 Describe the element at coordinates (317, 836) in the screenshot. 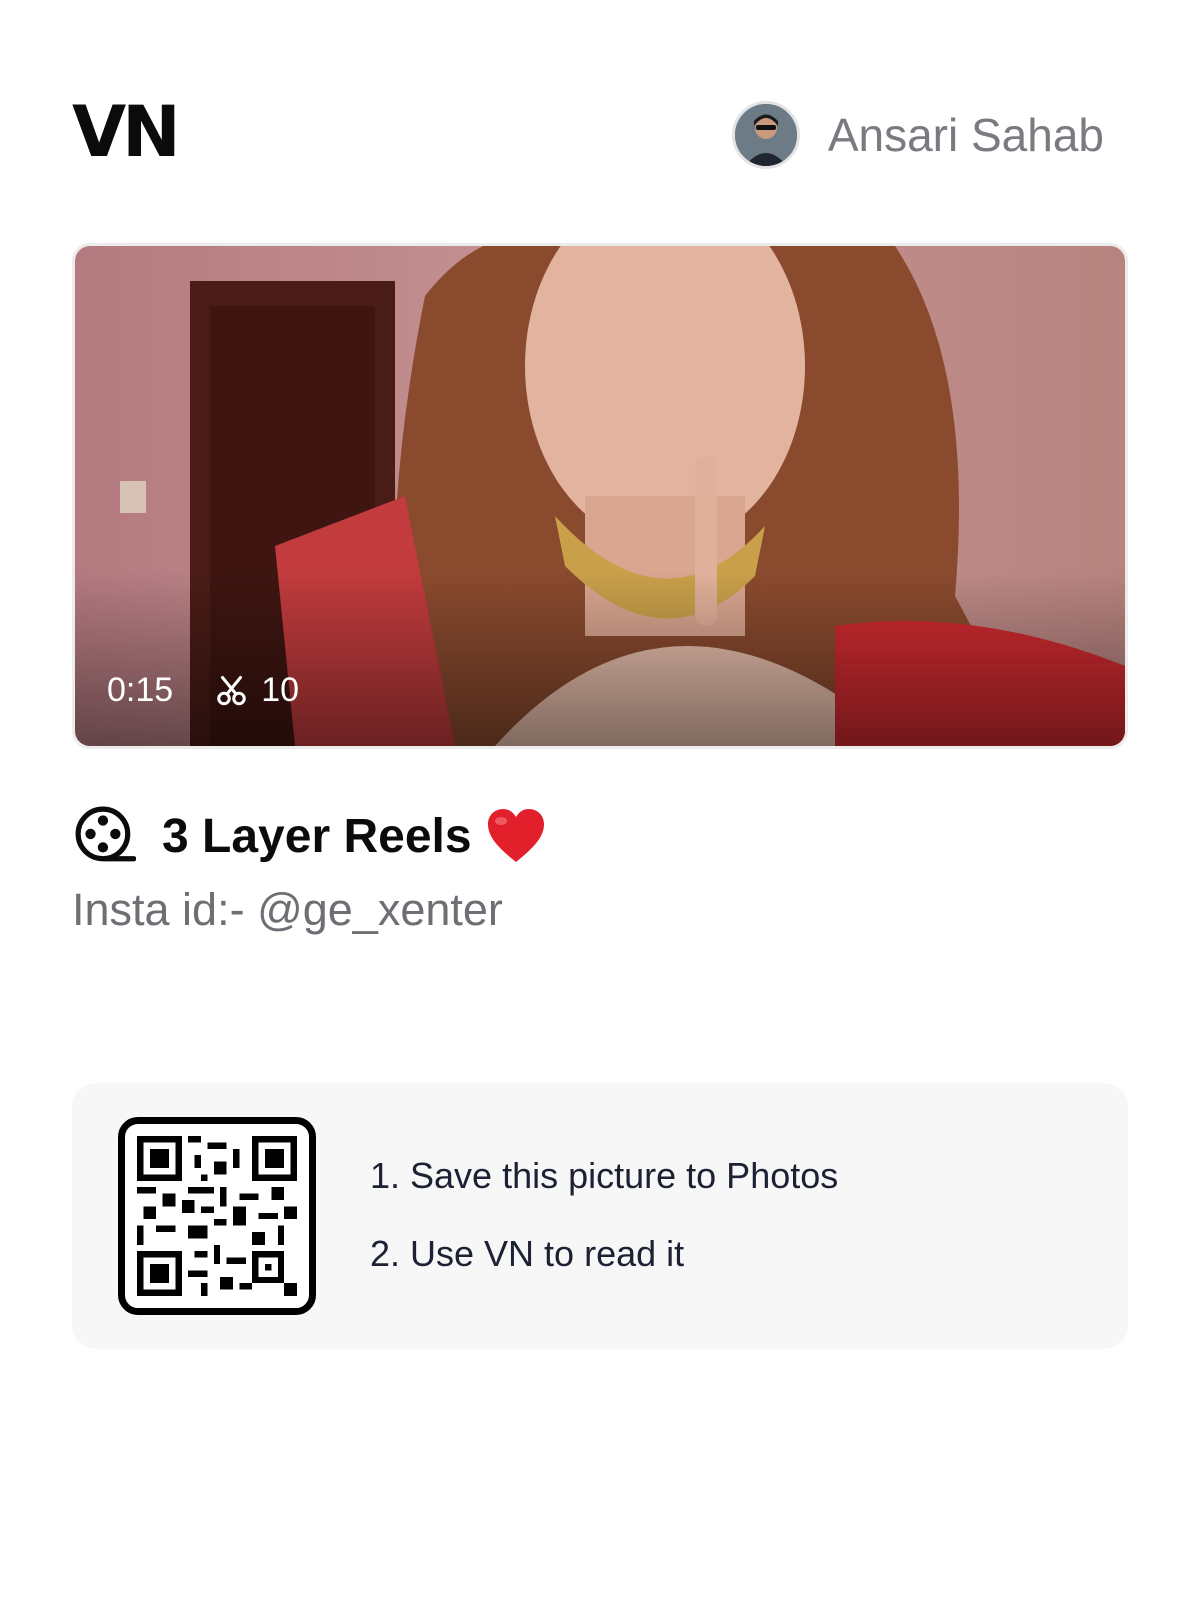

I see `project-title: 3 Layer Reels` at that location.